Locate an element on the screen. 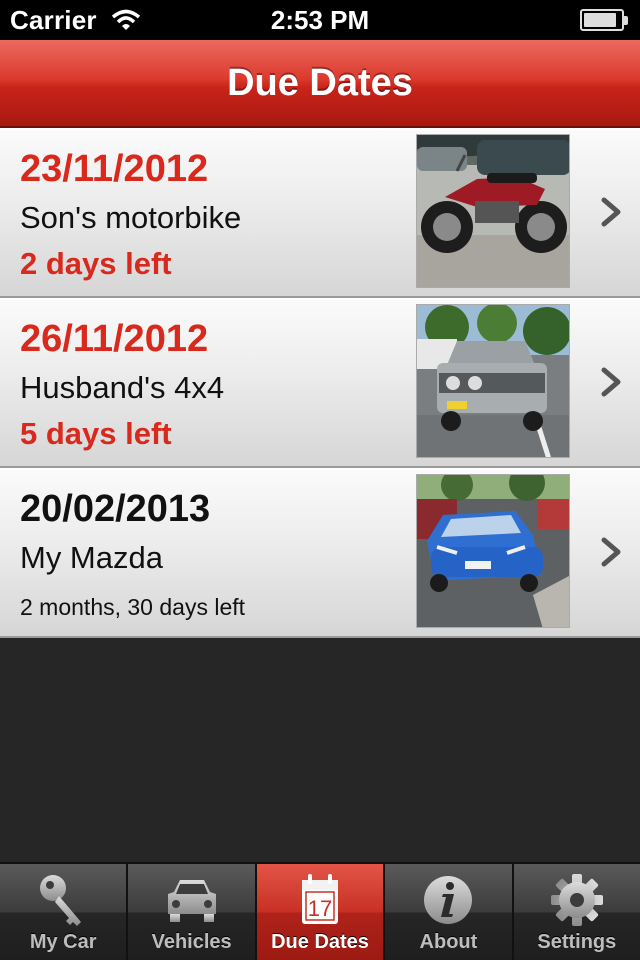 Image resolution: width=640 pixels, height=960 pixels. carrier-label: Carrier is located at coordinates (53, 19).